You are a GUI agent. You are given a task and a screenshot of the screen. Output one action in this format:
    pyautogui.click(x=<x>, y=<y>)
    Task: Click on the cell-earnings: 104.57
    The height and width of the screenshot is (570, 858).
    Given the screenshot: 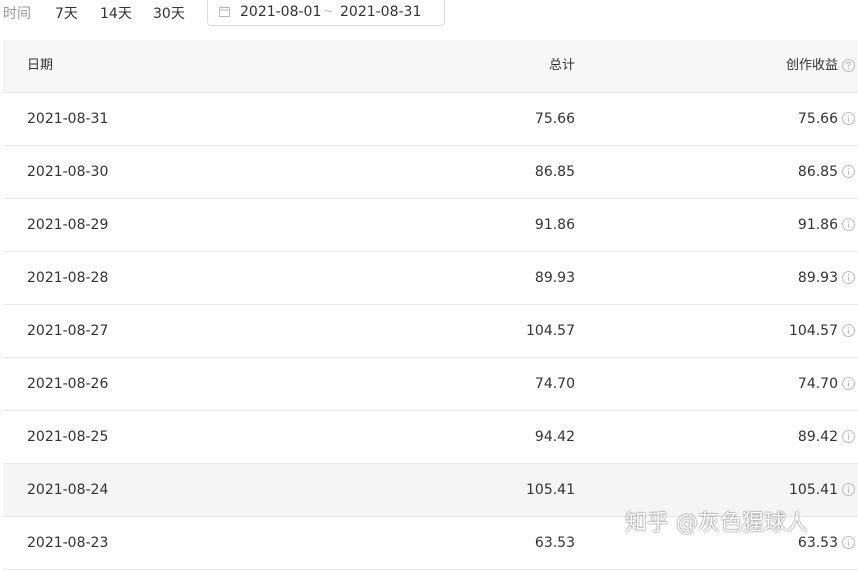 What is the action you would take?
    pyautogui.click(x=813, y=331)
    